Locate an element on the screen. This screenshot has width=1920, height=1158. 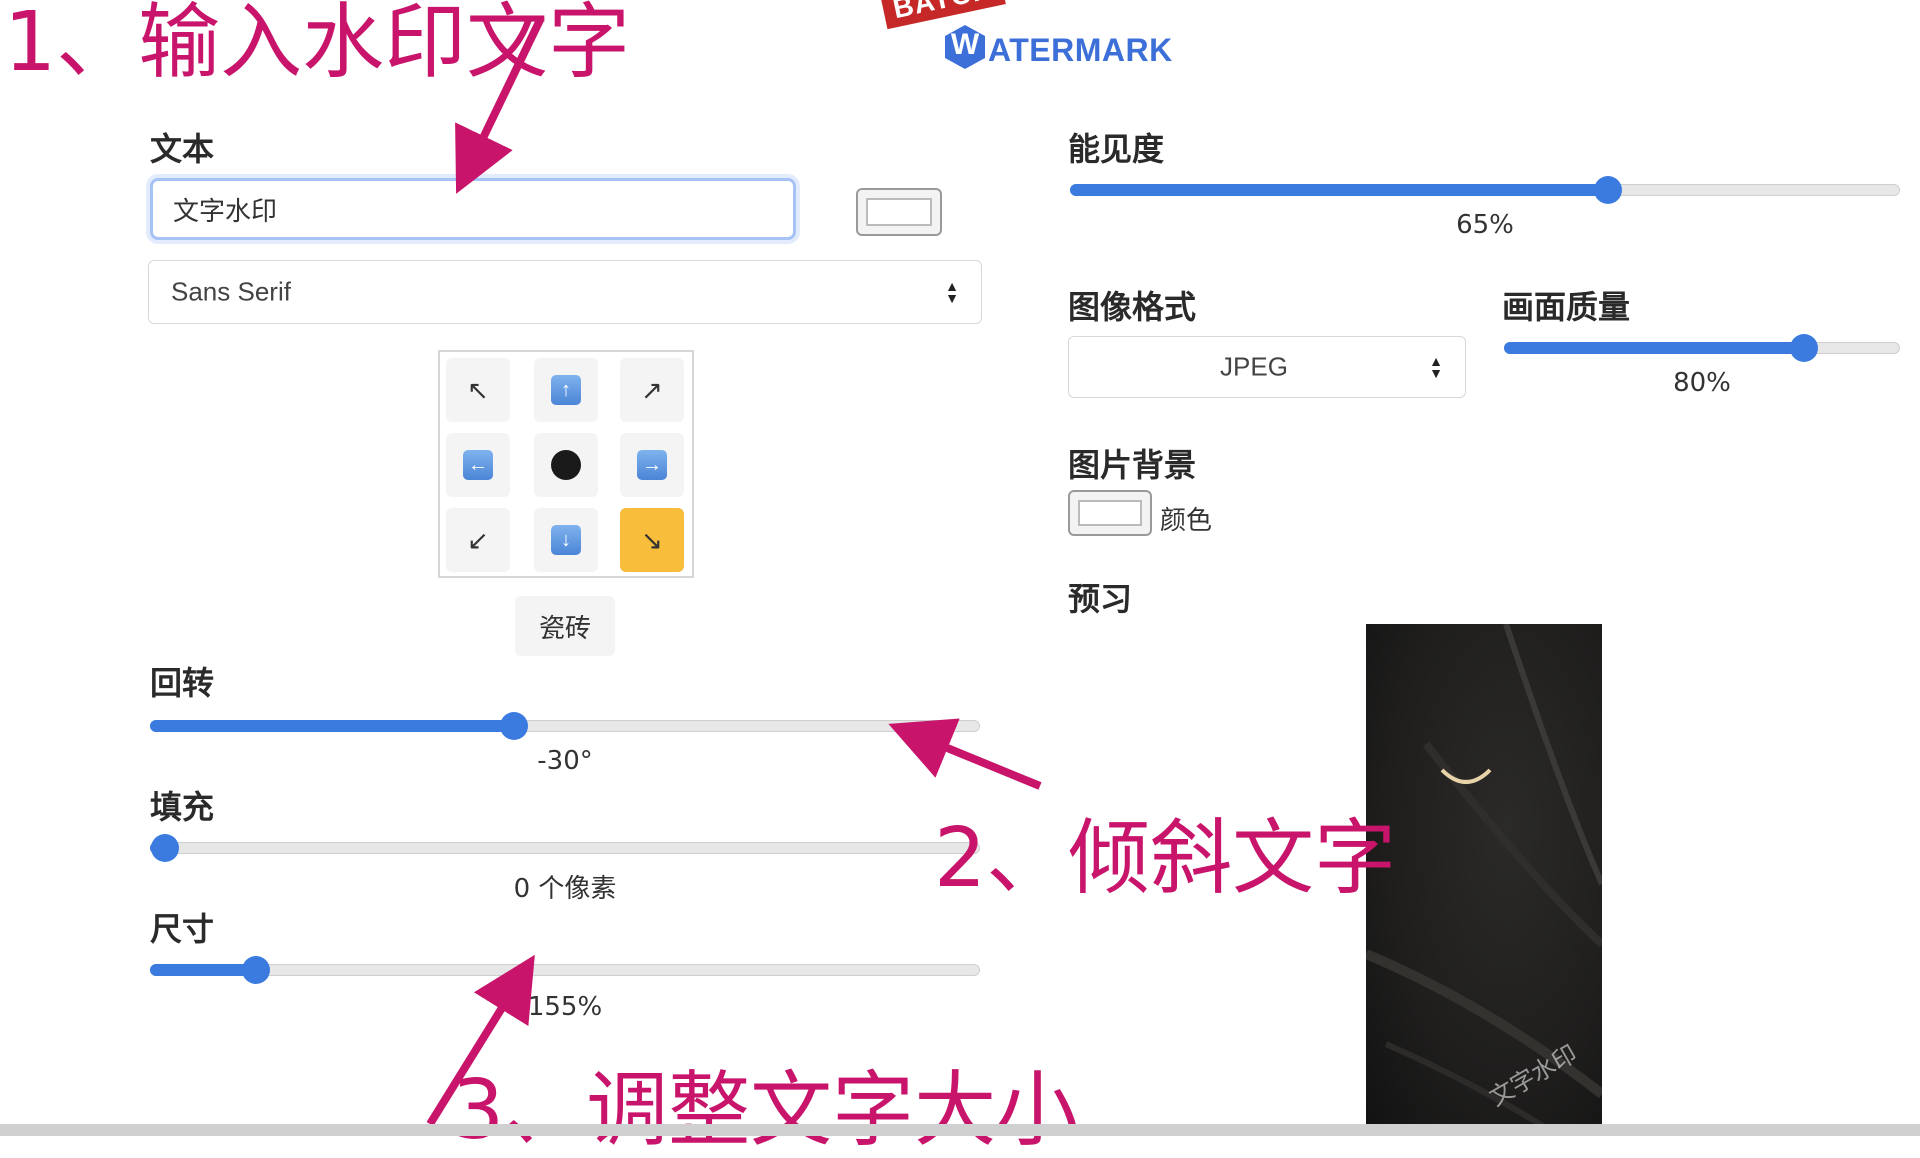
annotation-step-1: 1、输入水印文字 is located at coordinates (317, 45).